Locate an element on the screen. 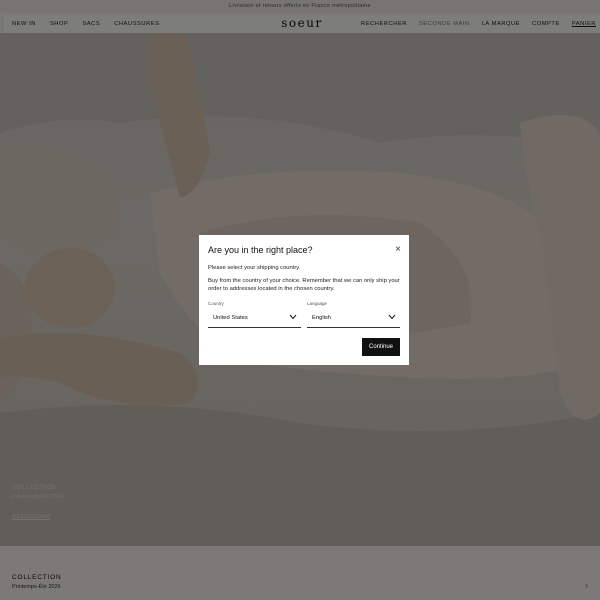 The image size is (600, 600). language-value: English is located at coordinates (322, 318).